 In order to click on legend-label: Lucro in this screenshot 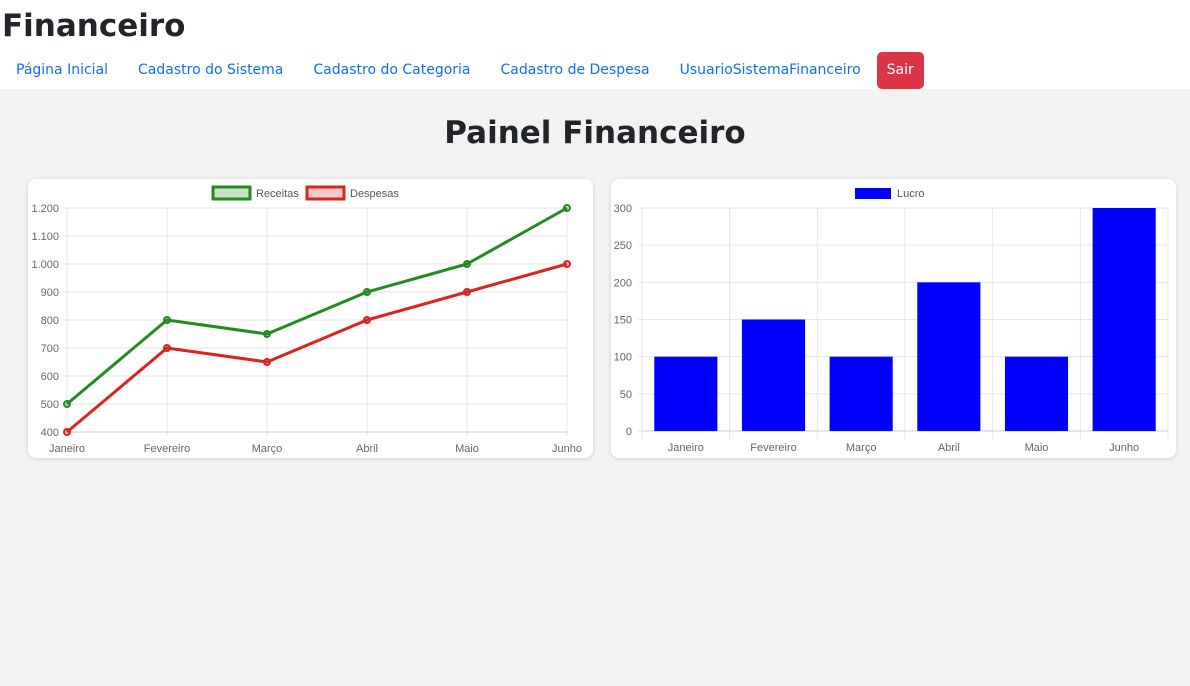, I will do `click(911, 194)`.